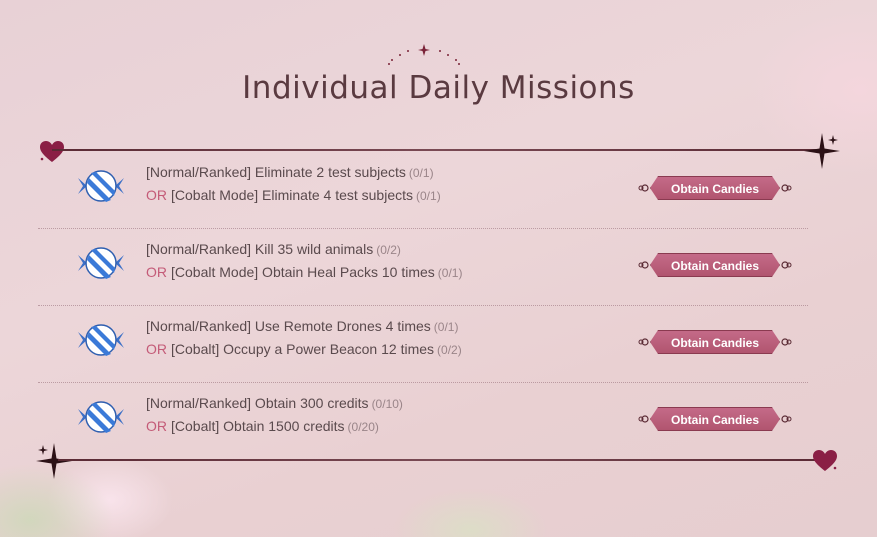 The width and height of the screenshot is (877, 537). I want to click on mission-primary-text: [Normal/Ranked] Kill 35 wild animals, so click(260, 249).